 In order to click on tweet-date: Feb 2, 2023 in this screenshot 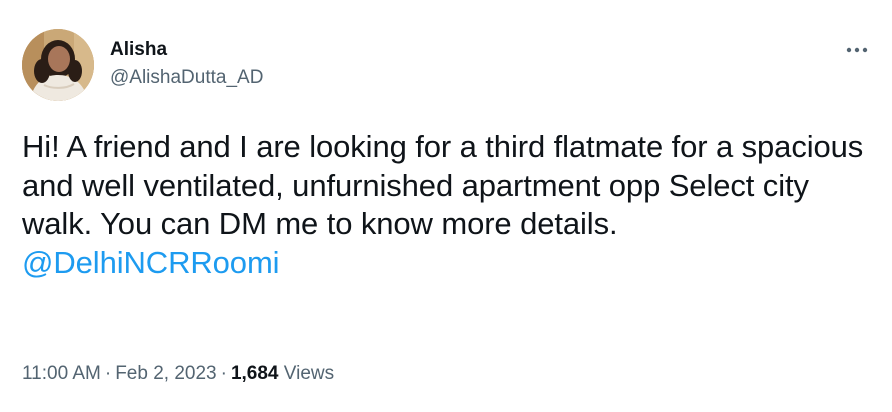, I will do `click(165, 373)`.